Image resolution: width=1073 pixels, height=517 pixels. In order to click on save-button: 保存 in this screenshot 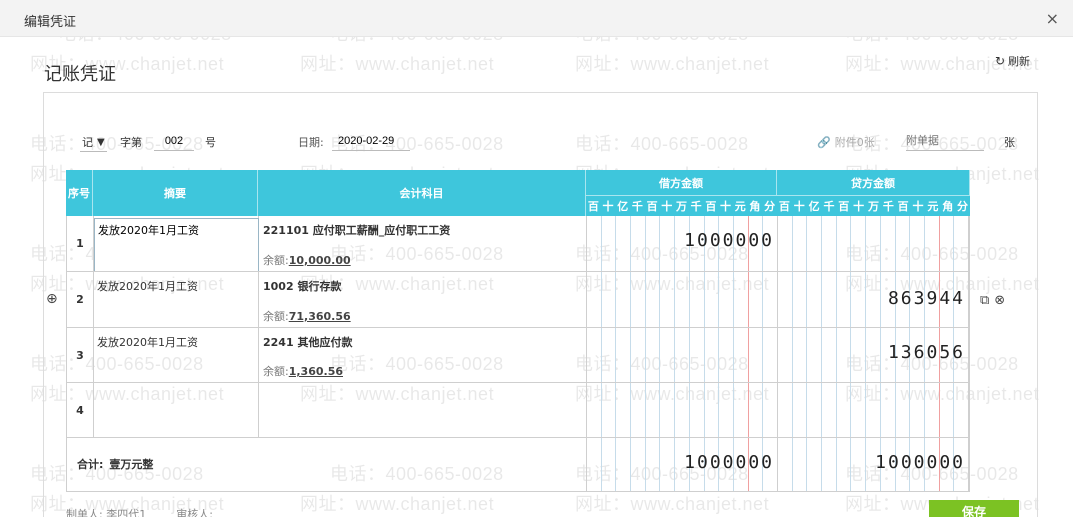, I will do `click(974, 508)`.